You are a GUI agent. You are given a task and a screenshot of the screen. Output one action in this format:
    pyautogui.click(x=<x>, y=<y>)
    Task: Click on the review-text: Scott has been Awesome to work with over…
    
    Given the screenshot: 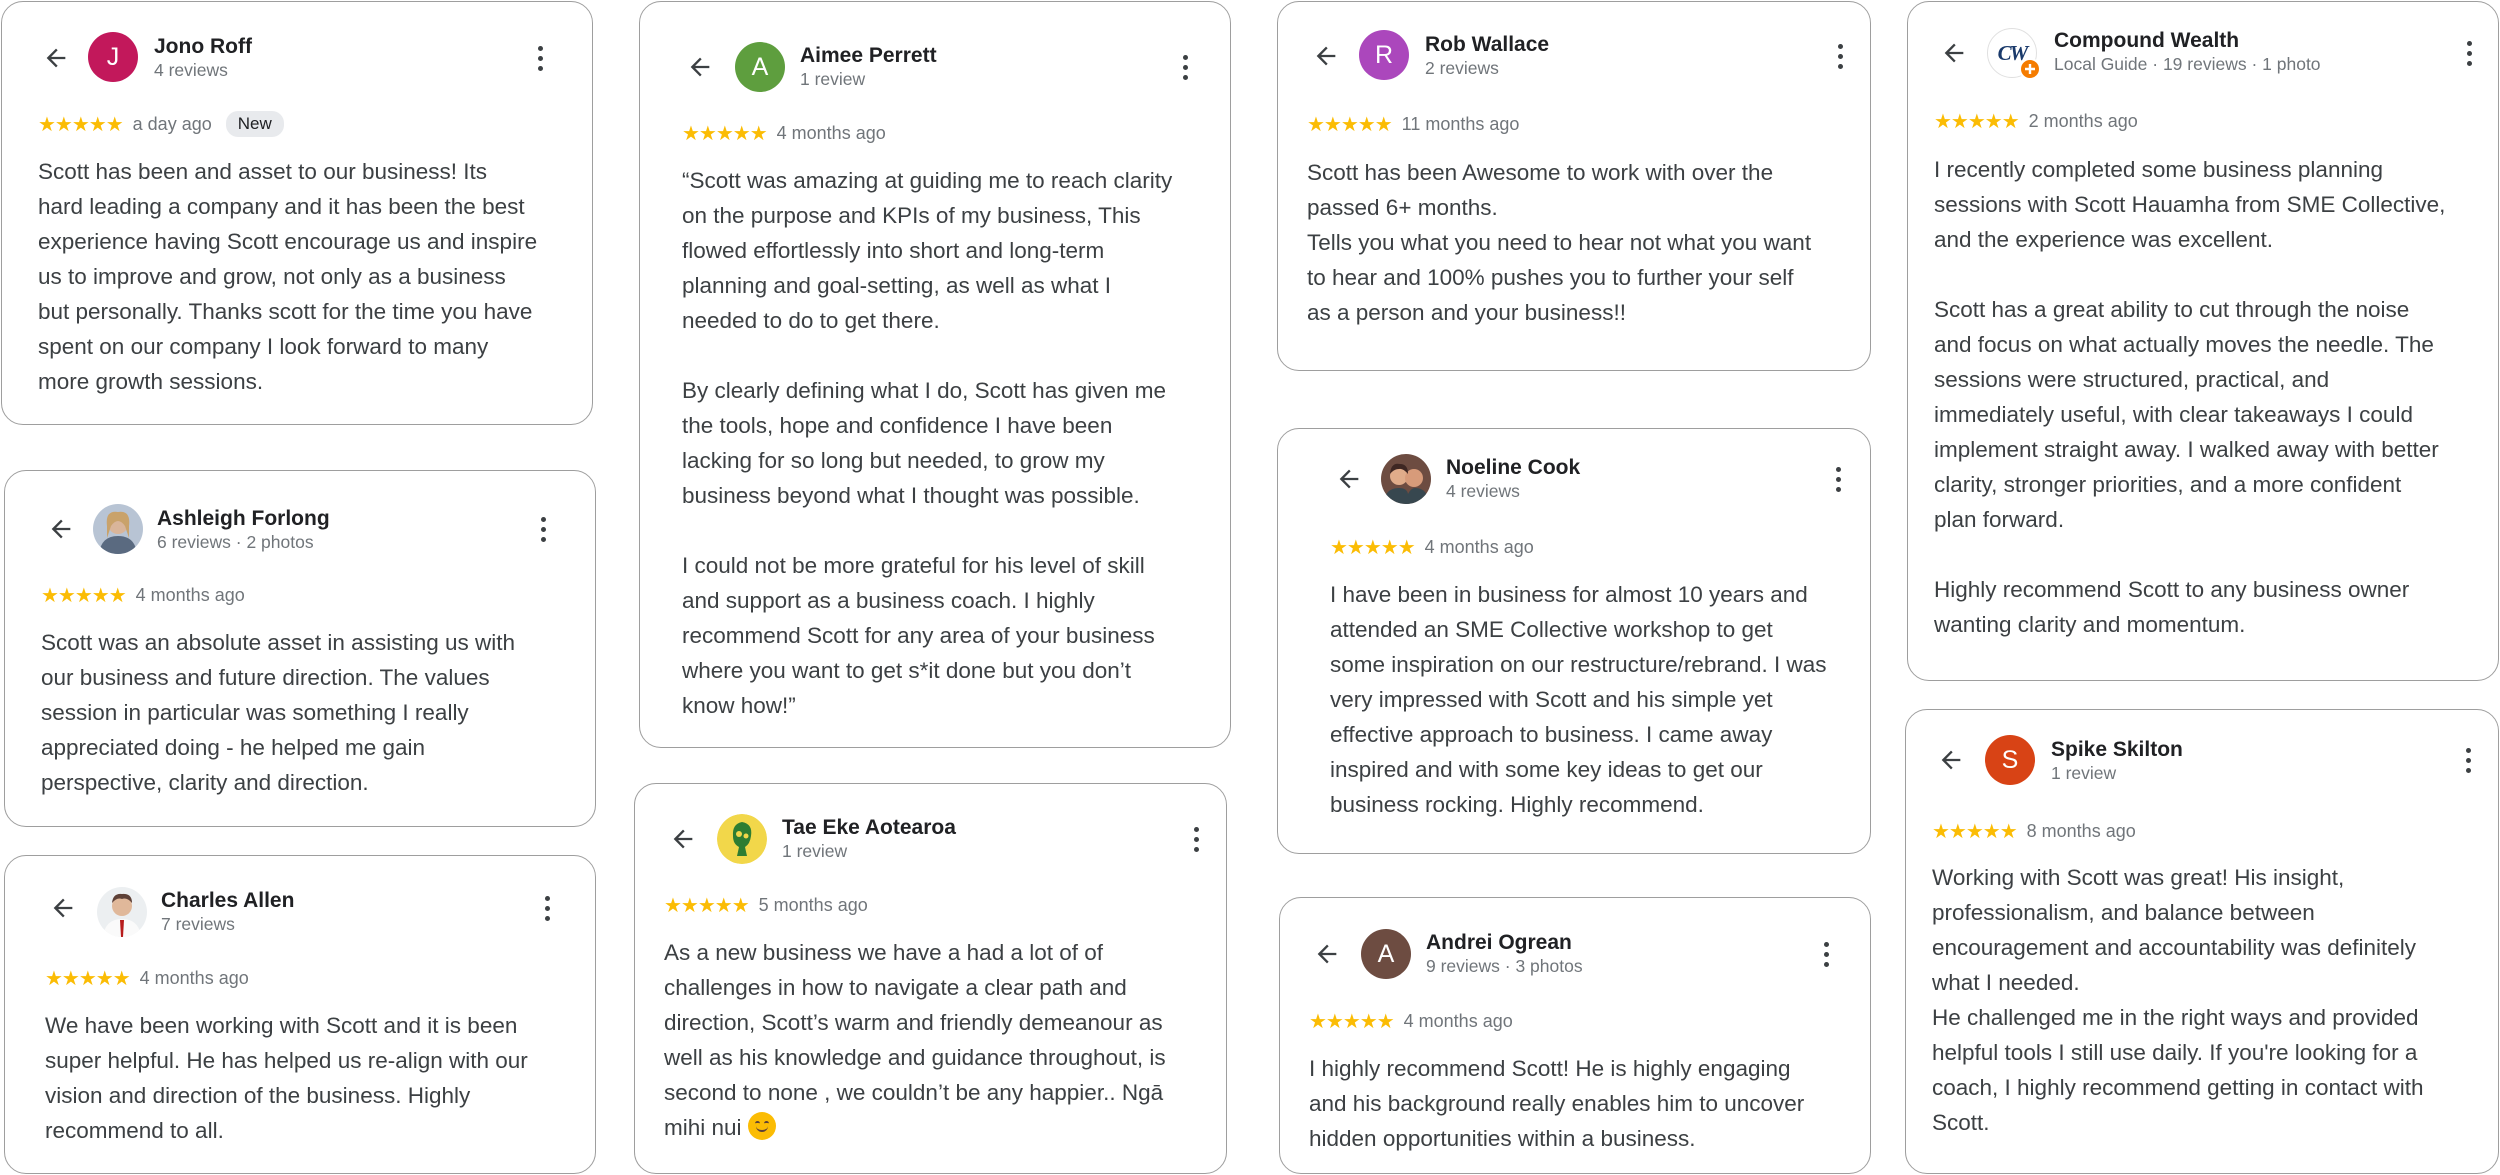 What is the action you would take?
    pyautogui.click(x=1559, y=242)
    